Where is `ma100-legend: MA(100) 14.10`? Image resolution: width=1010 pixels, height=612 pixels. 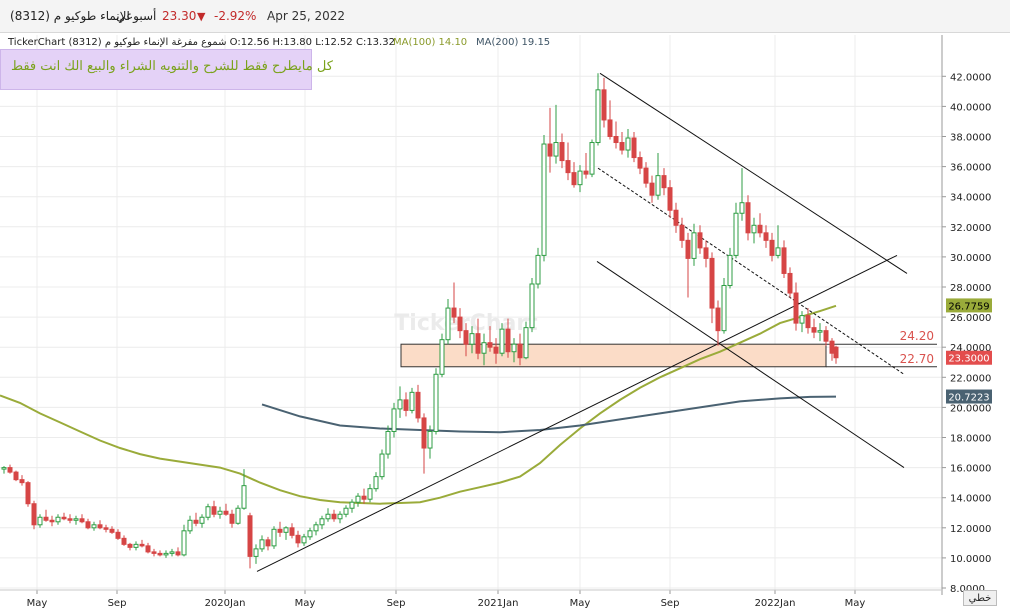 ma100-legend: MA(100) 14.10 is located at coordinates (430, 42).